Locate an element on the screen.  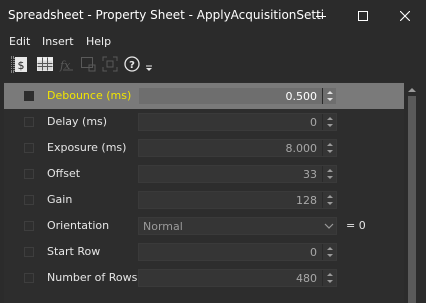
property-row-start-row: Start Row 0 is located at coordinates (204, 252).